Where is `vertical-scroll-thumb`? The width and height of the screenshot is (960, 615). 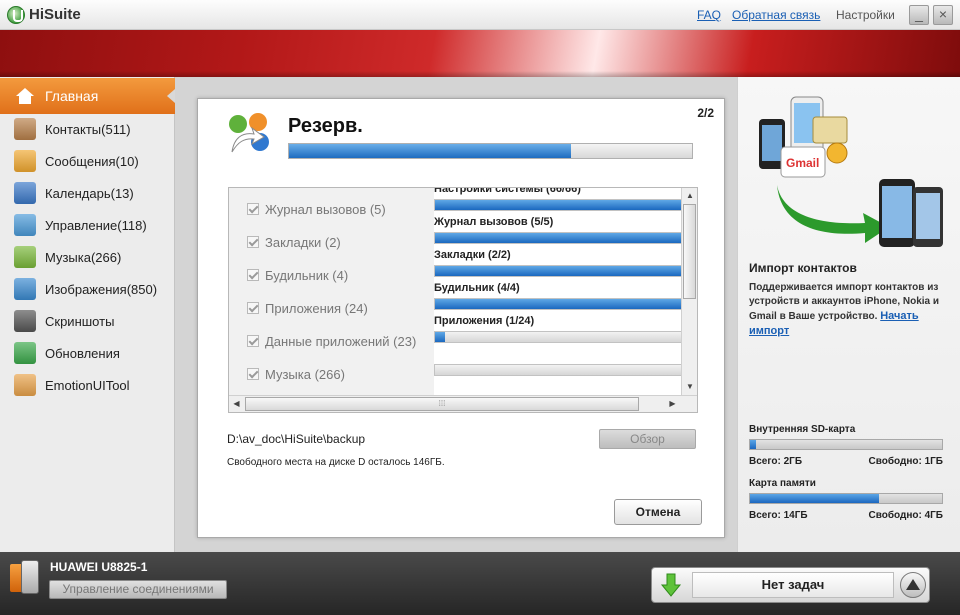 vertical-scroll-thumb is located at coordinates (689, 251).